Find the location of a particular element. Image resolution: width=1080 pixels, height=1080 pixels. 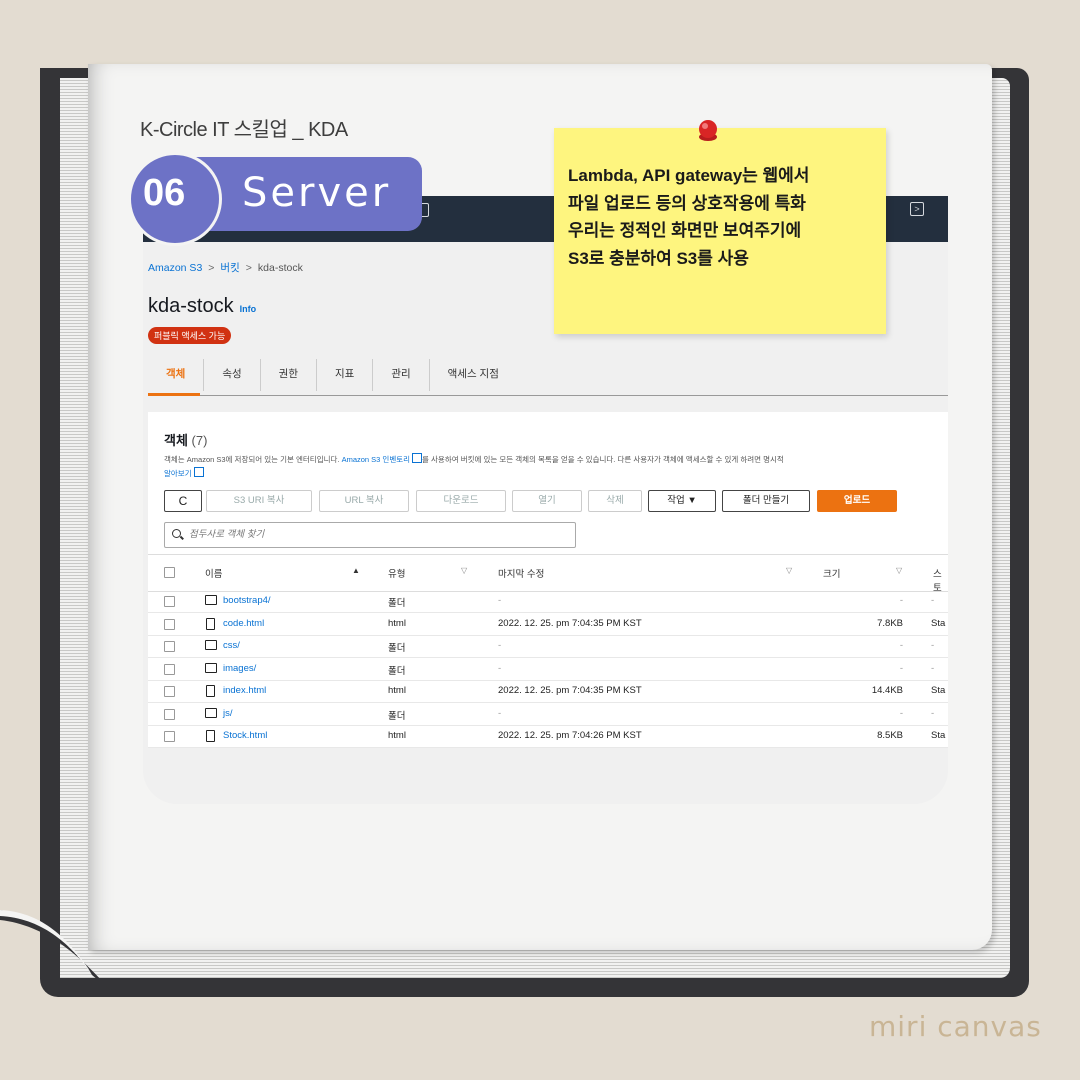

breadcrumb: Amazon S3 > 버킷 > kda-stock is located at coordinates (225, 267).